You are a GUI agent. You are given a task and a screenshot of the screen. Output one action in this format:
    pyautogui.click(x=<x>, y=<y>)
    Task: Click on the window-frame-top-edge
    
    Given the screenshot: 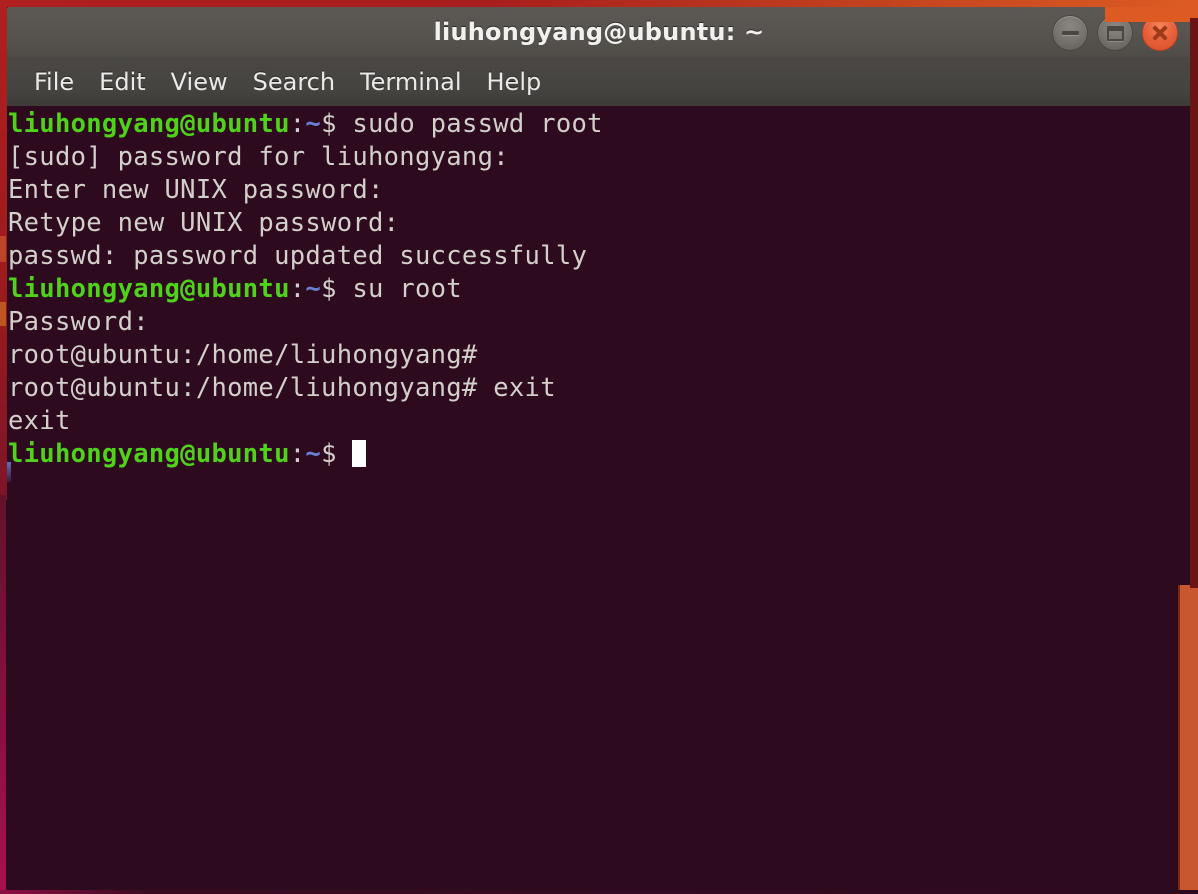 What is the action you would take?
    pyautogui.click(x=599, y=3)
    